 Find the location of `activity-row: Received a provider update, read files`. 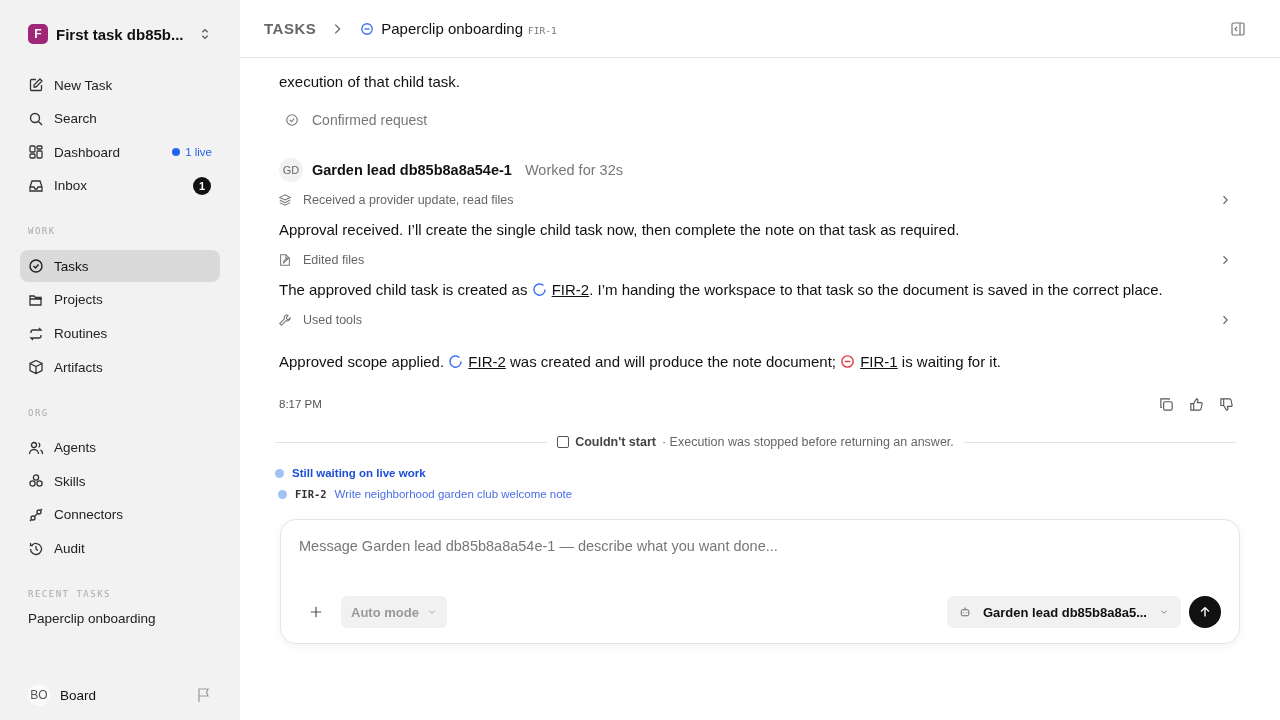

activity-row: Received a provider update, read files is located at coordinates (755, 200).